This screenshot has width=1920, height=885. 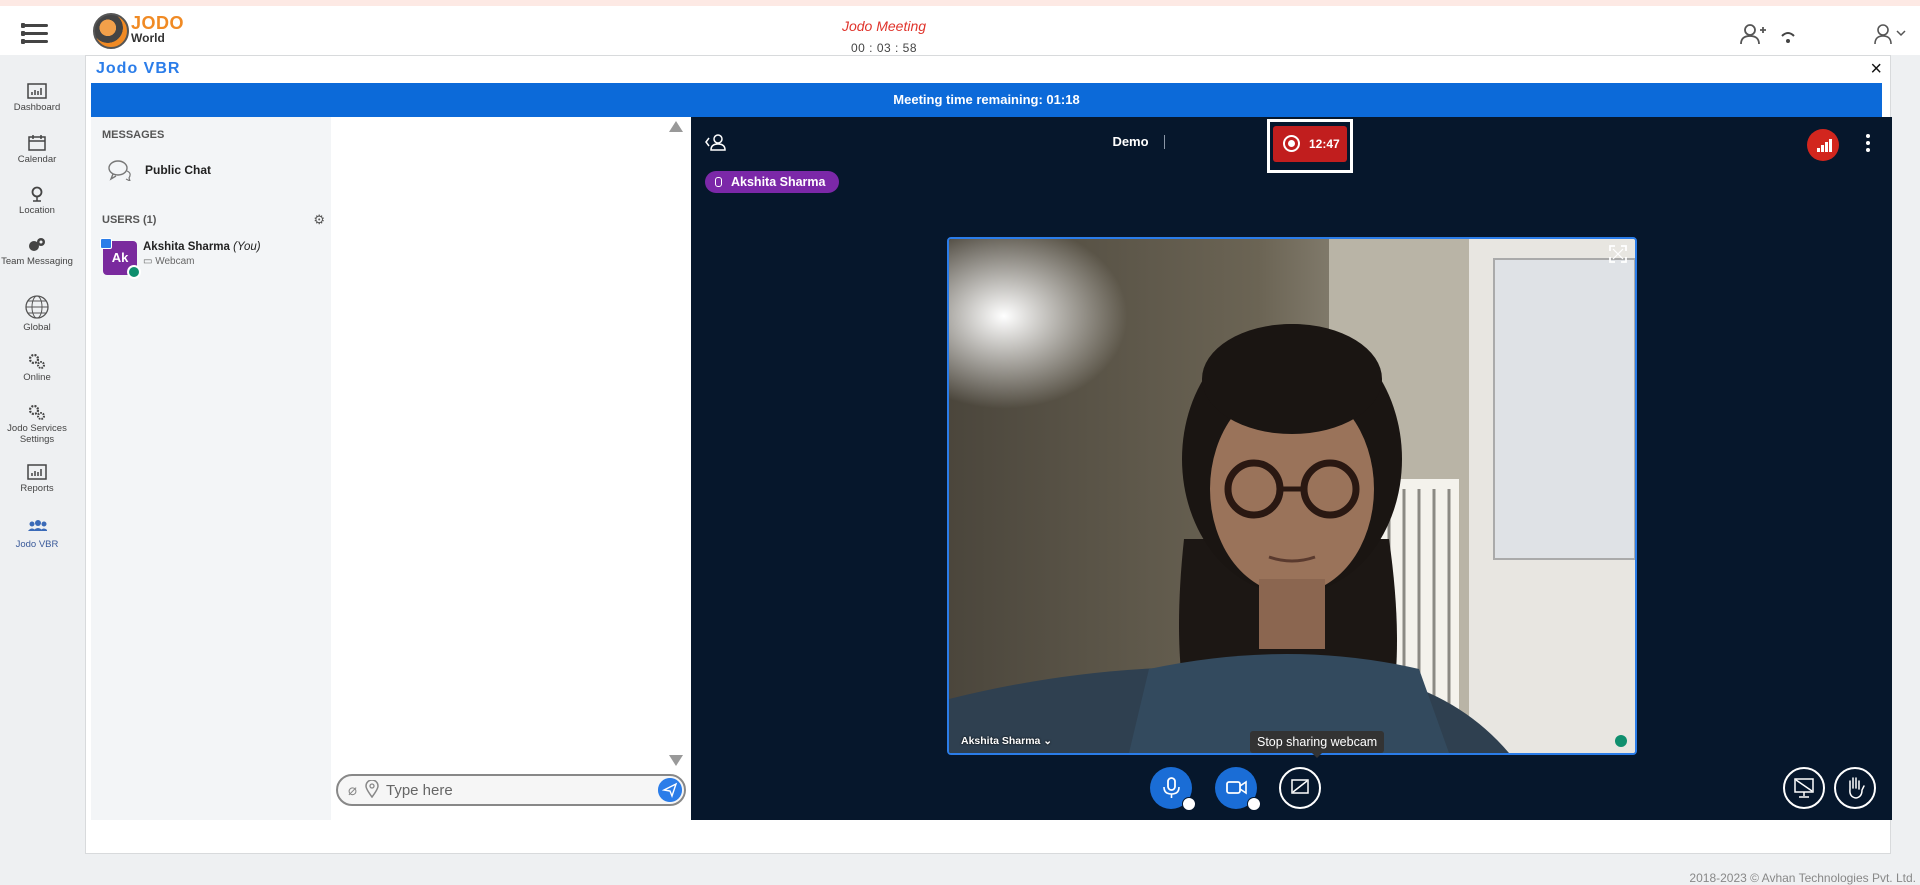 I want to click on screen-share-icon, so click(x=1300, y=786).